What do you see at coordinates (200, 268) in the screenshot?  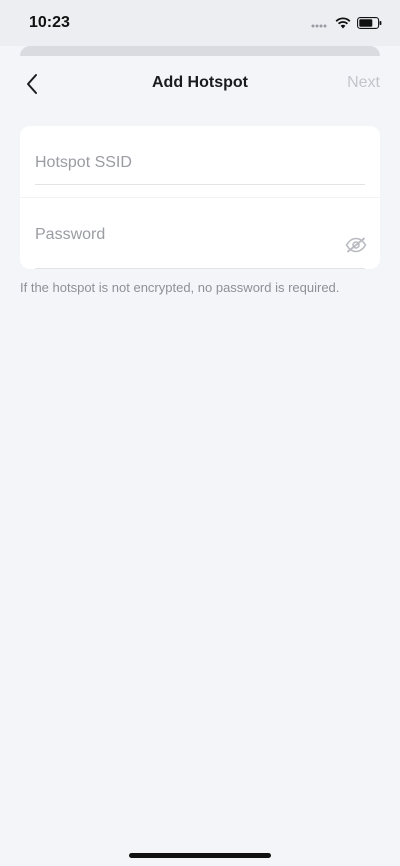 I see `password-underline` at bounding box center [200, 268].